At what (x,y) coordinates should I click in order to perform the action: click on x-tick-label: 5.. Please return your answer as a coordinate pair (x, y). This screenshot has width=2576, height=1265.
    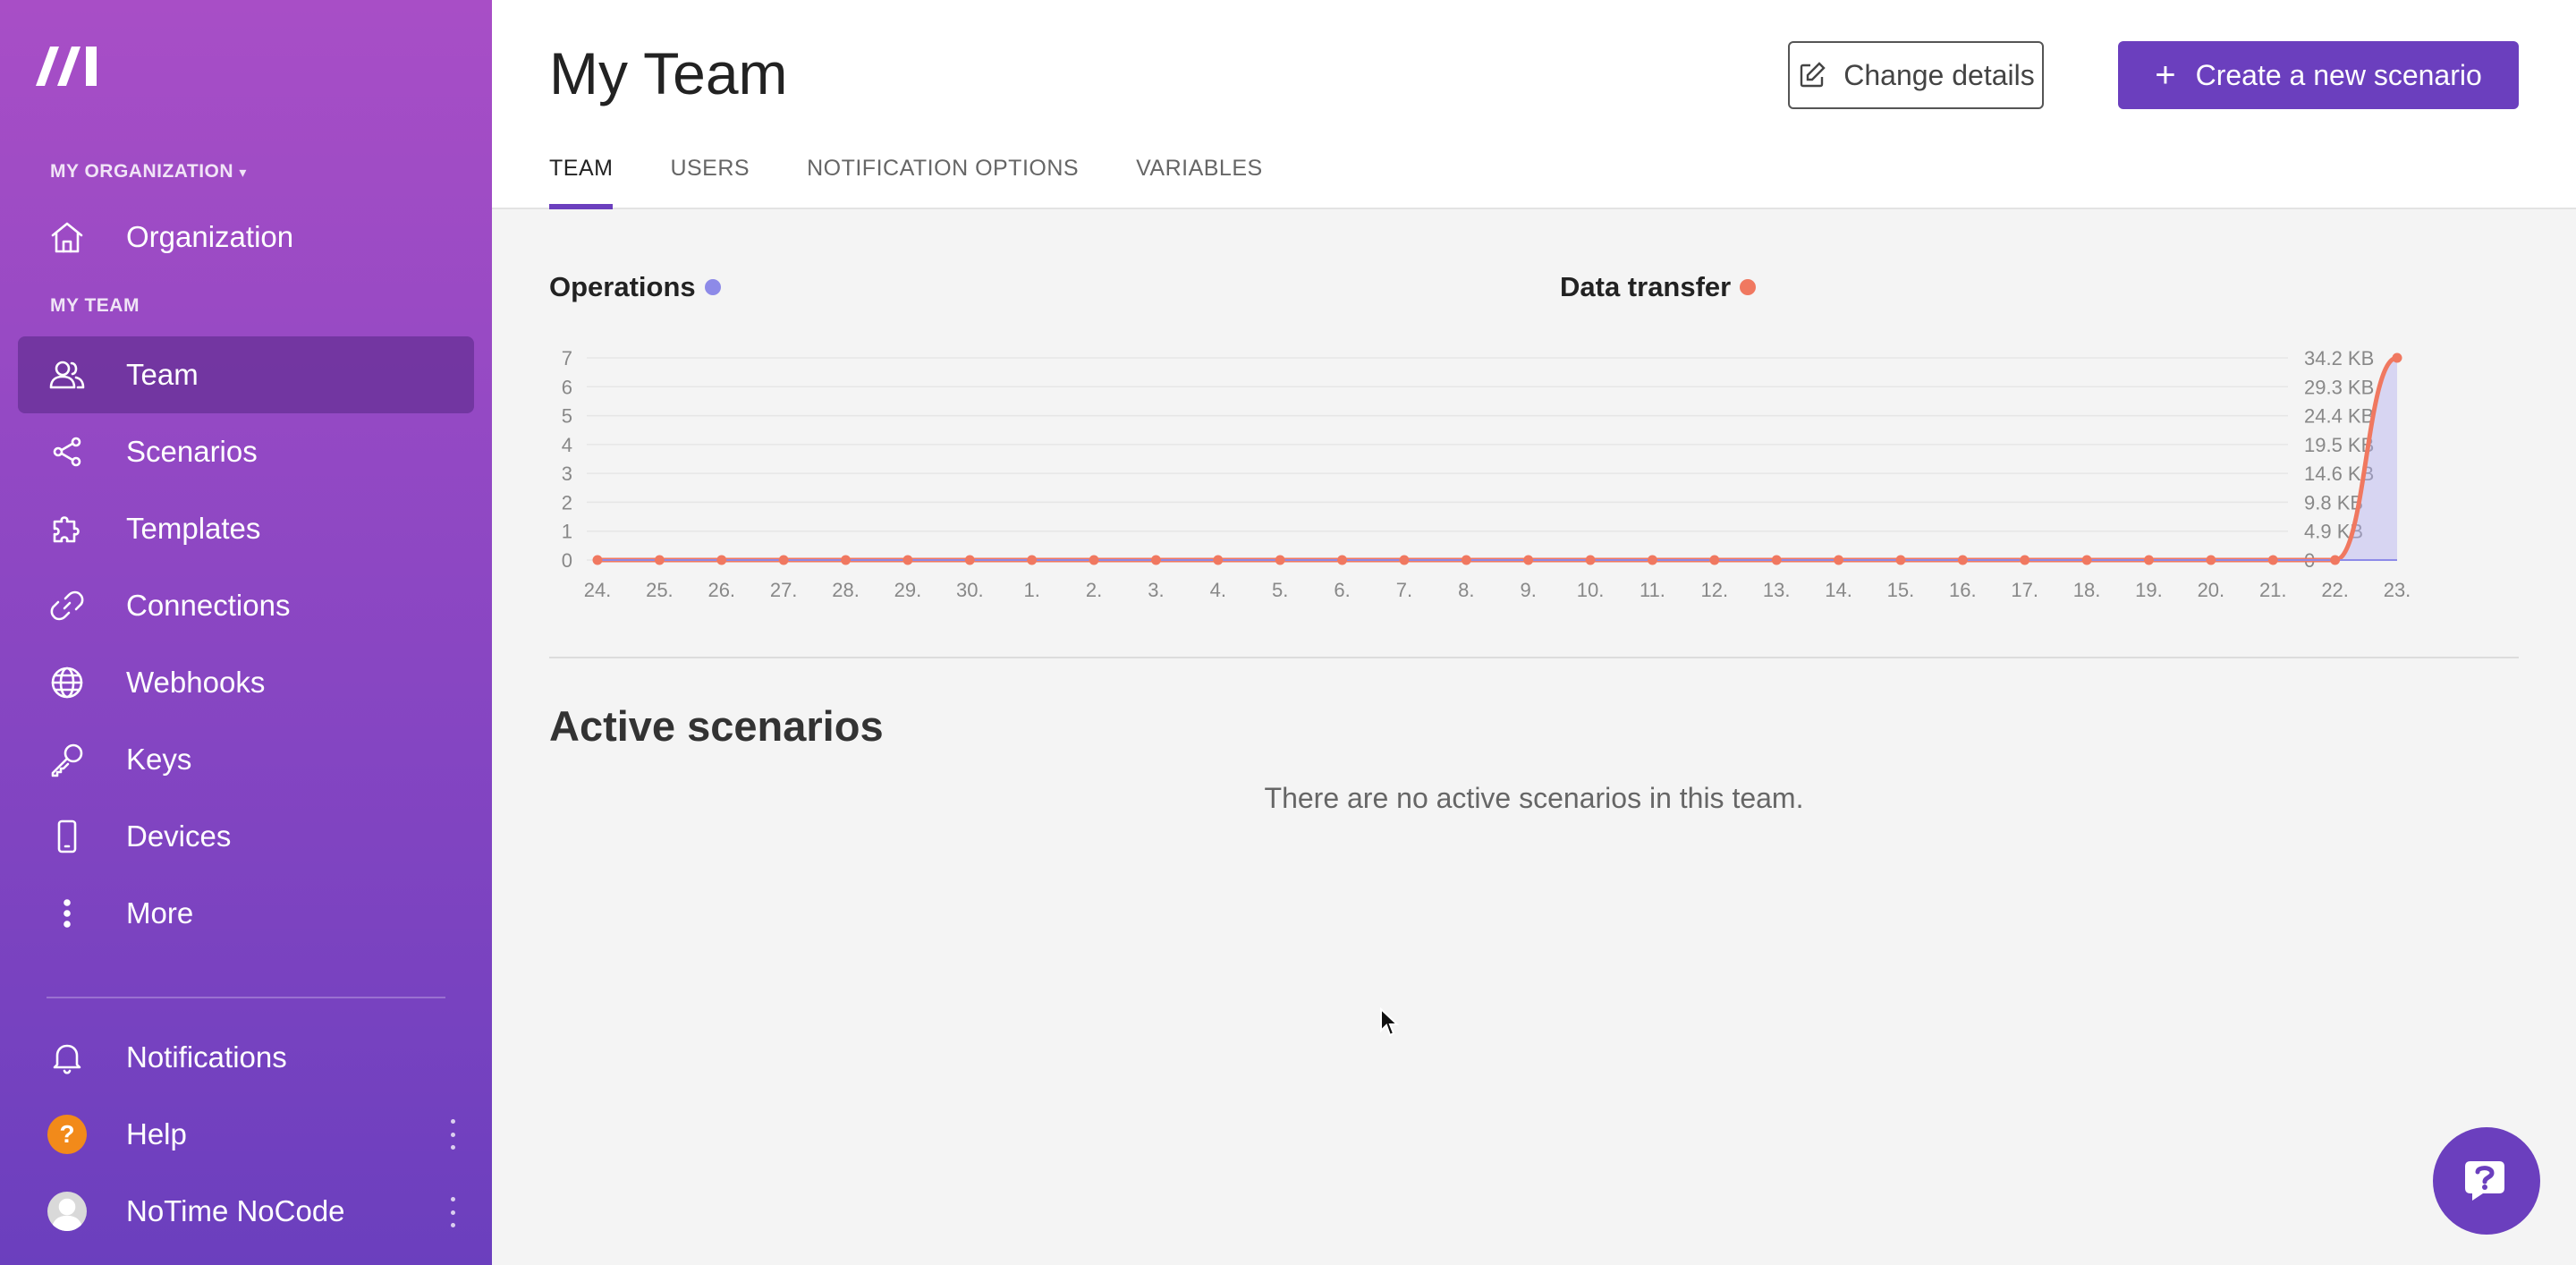
    Looking at the image, I should click on (1280, 590).